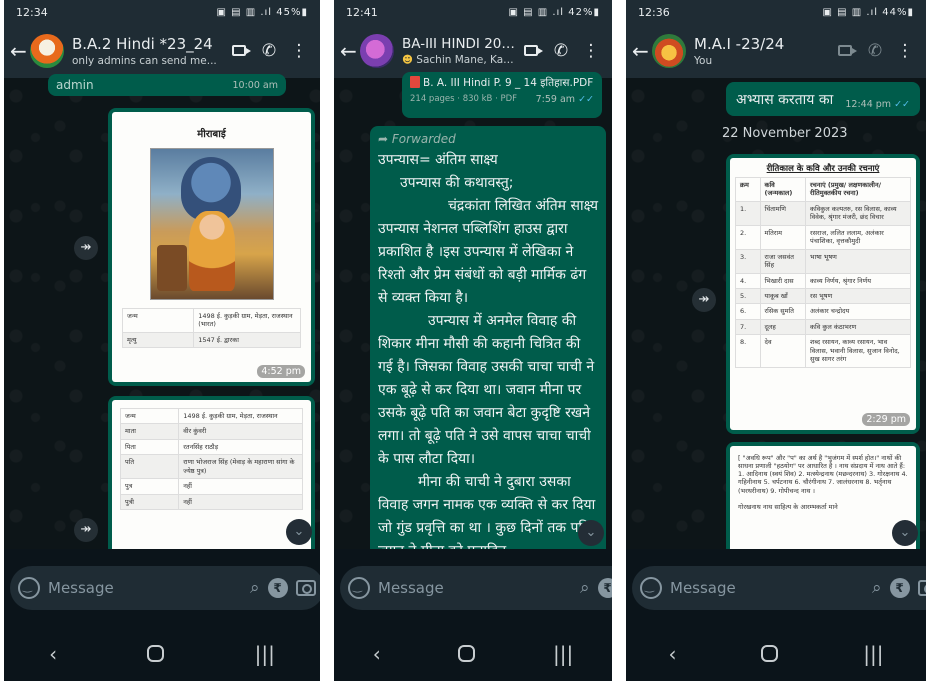 Image resolution: width=930 pixels, height=681 pixels. What do you see at coordinates (748, 280) in the screenshot?
I see `table-cell: 4.` at bounding box center [748, 280].